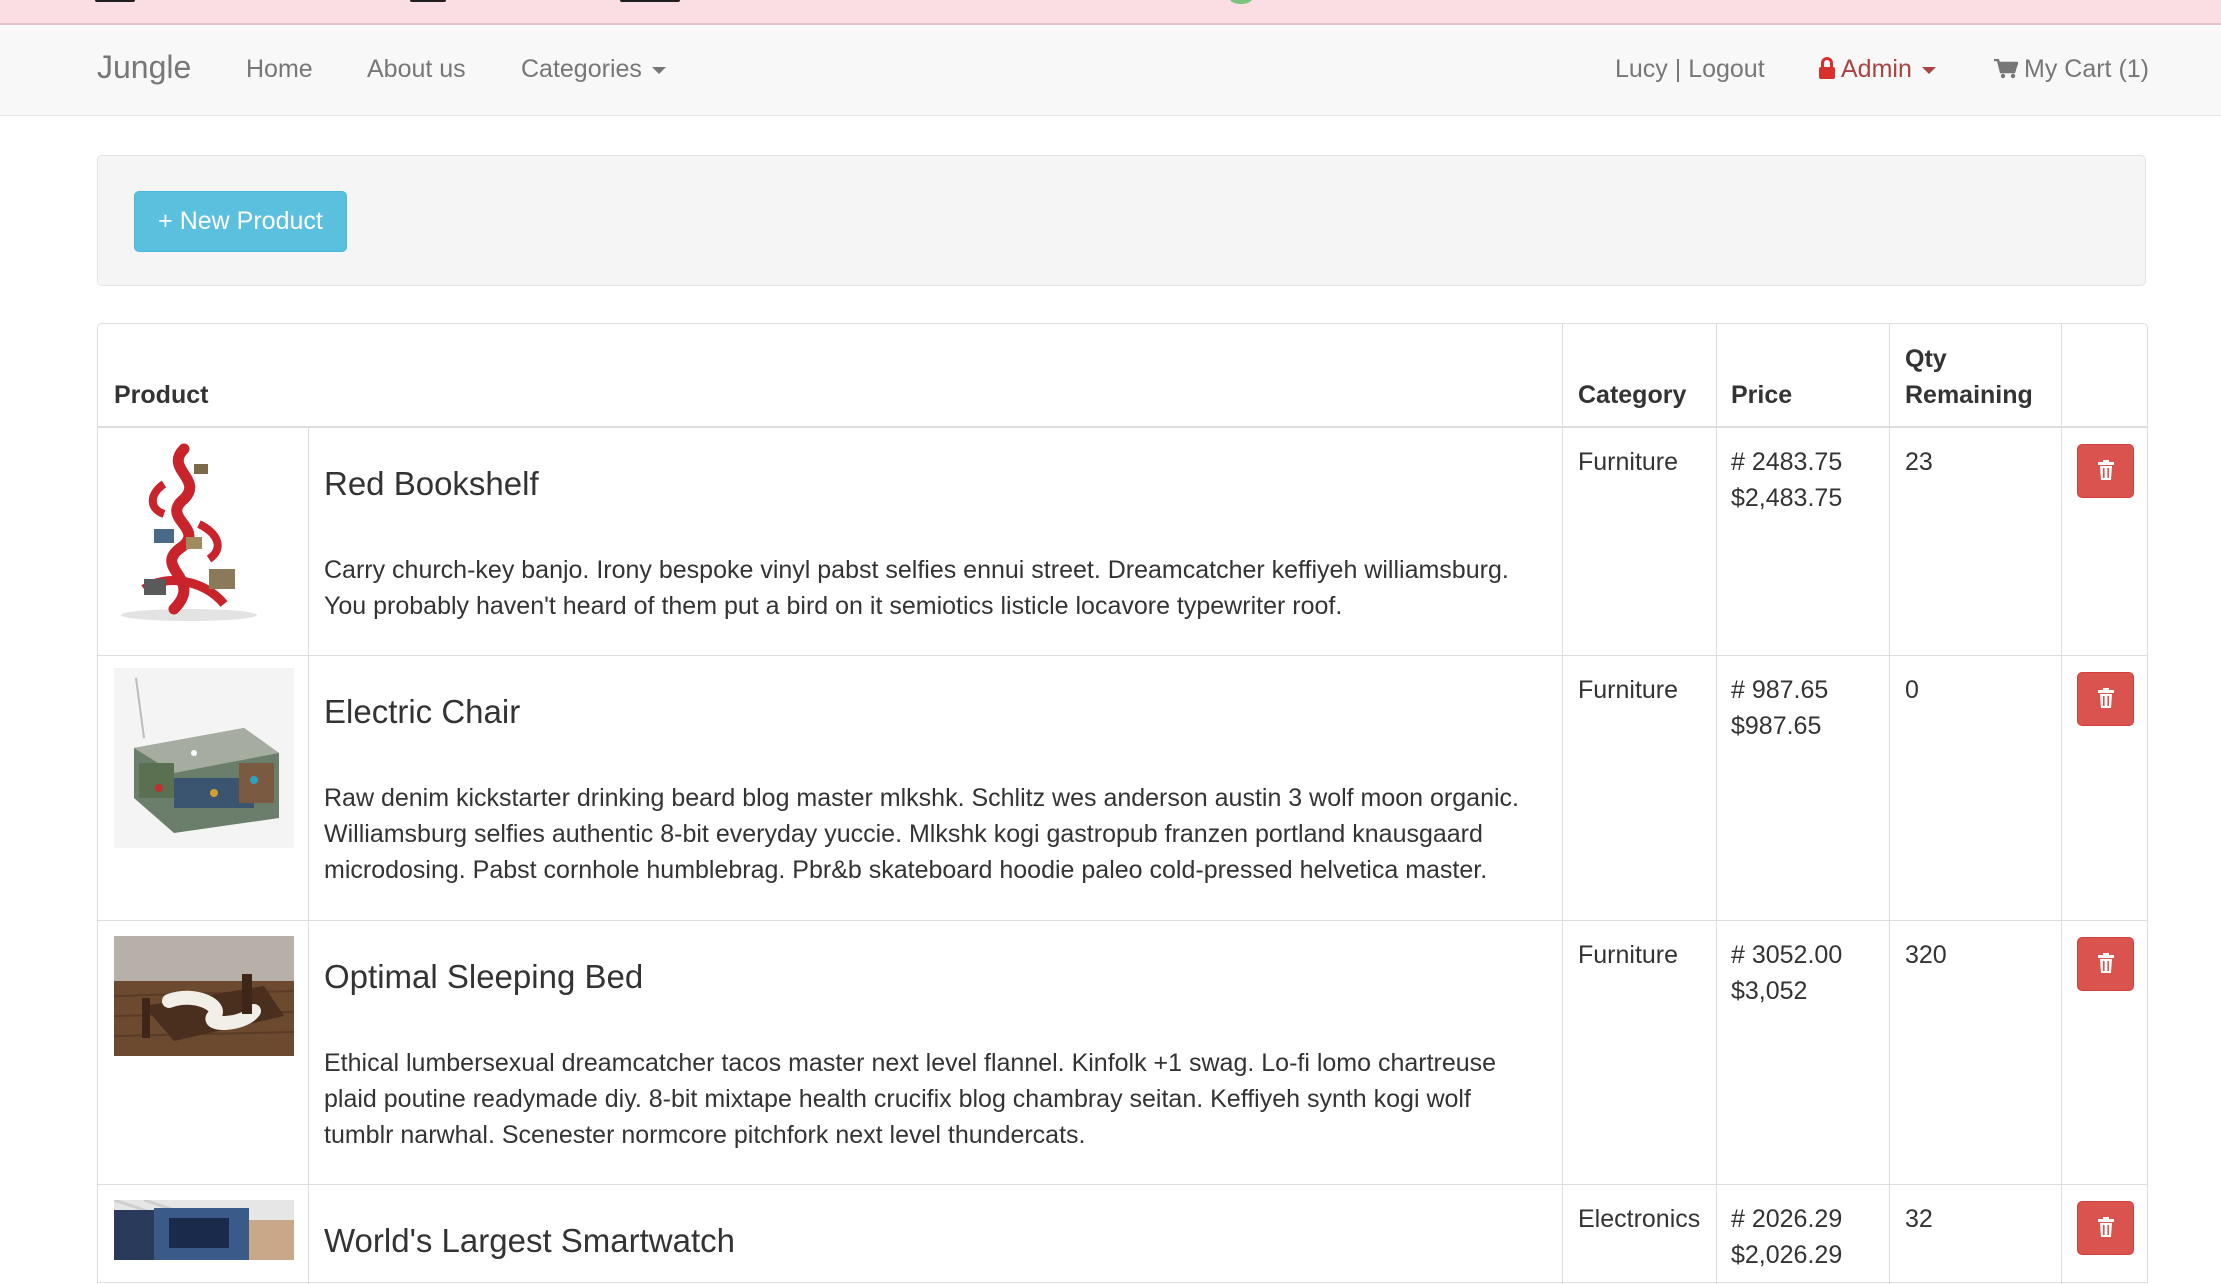 The image size is (2221, 1284). What do you see at coordinates (2086, 69) in the screenshot?
I see `cart-label: My Cart (1)` at bounding box center [2086, 69].